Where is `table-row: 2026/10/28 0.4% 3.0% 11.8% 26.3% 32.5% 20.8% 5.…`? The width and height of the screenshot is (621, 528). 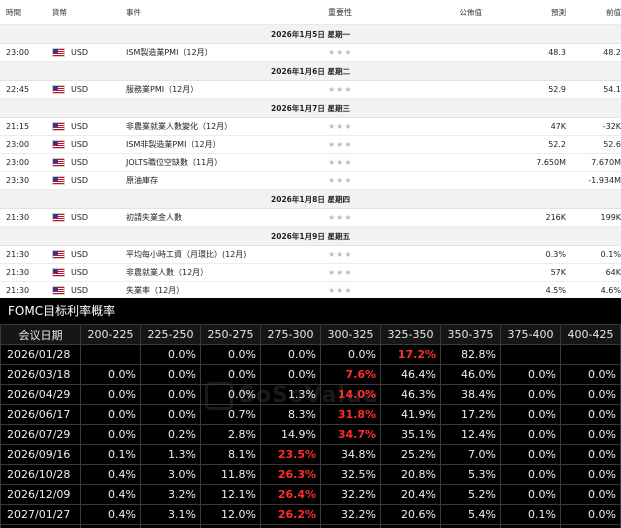
table-row: 2026/10/28 0.4% 3.0% 11.8% 26.3% 32.5% 20.8% 5.… is located at coordinates (310, 474).